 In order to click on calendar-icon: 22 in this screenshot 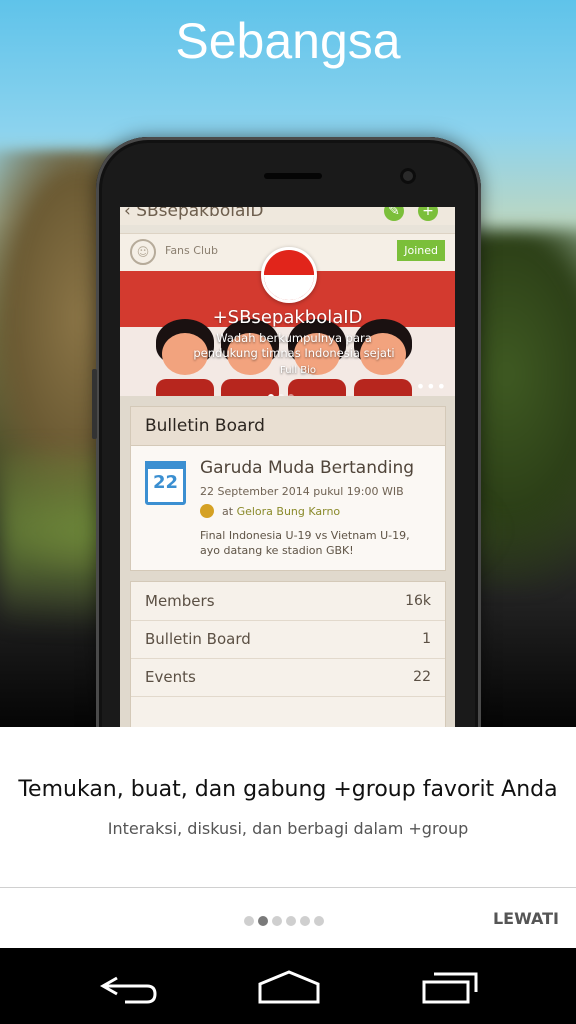, I will do `click(165, 483)`.